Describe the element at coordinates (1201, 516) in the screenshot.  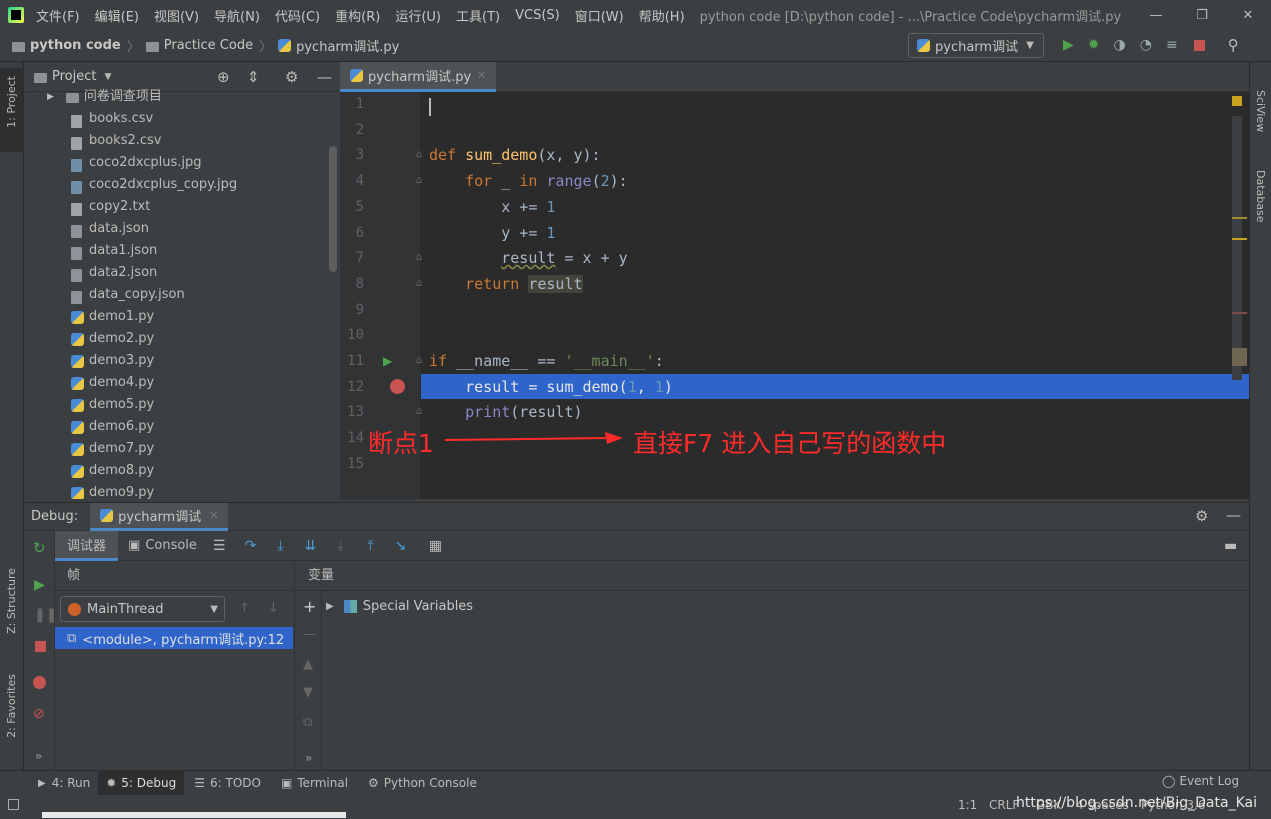
I see `gear-icon: ⚙` at that location.